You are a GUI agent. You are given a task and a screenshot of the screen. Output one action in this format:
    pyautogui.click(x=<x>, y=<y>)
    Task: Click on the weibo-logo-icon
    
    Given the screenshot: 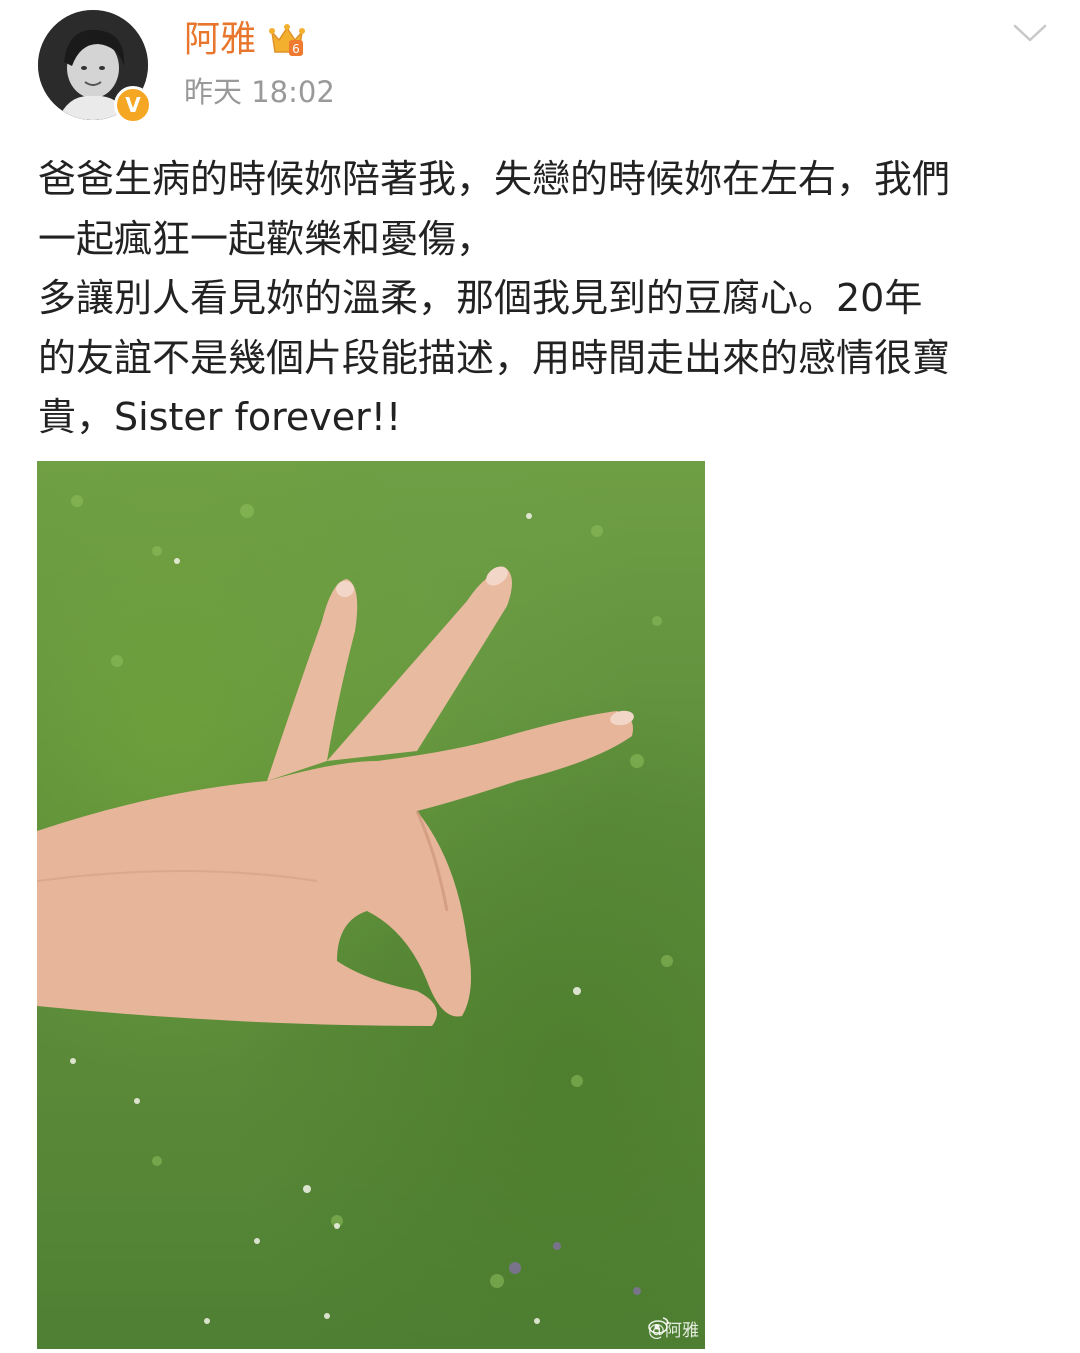 What is the action you would take?
    pyautogui.click(x=658, y=1325)
    